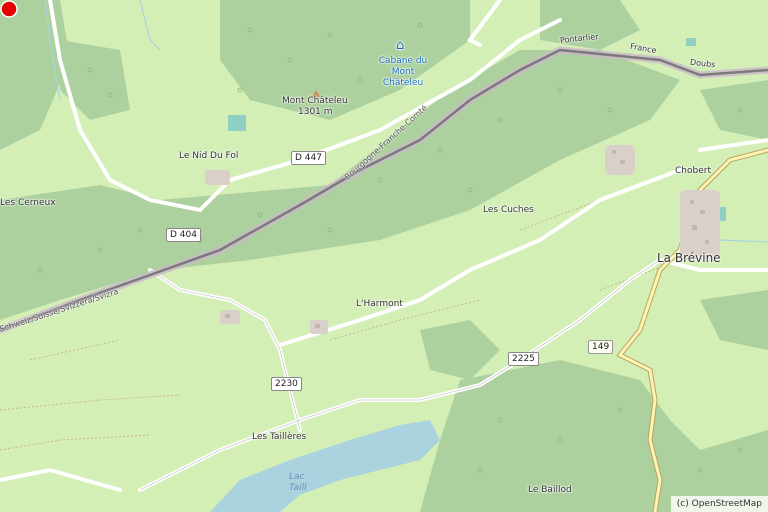  I want to click on road-shield-d447: D 447, so click(308, 158).